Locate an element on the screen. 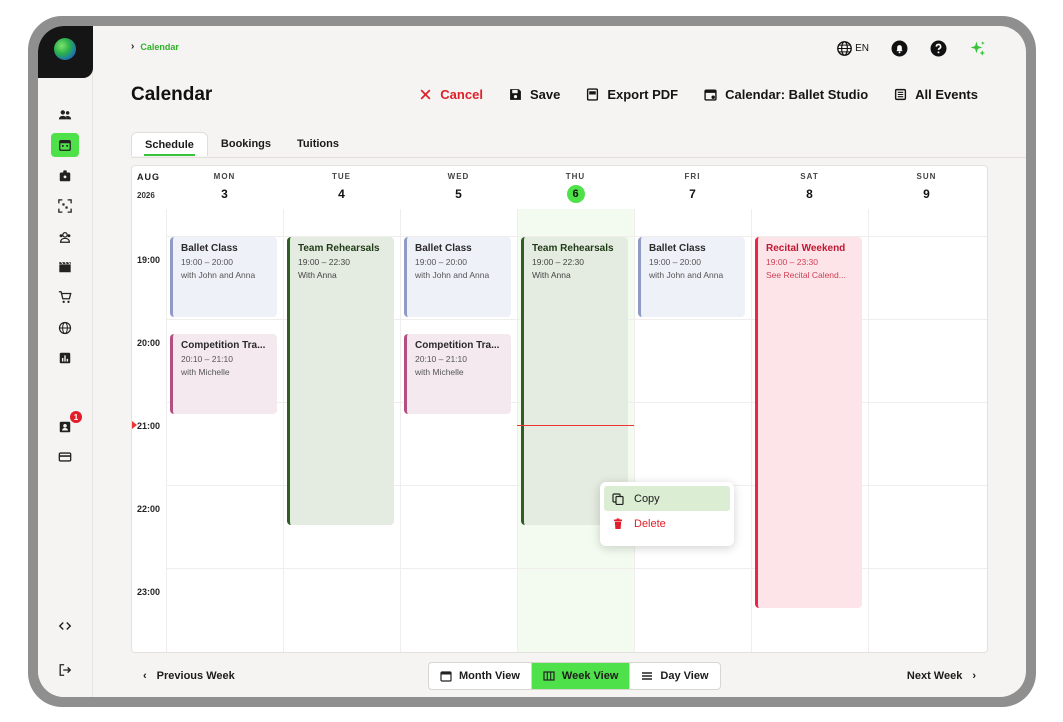 The height and width of the screenshot is (722, 1063). day-name: SAT is located at coordinates (809, 176).